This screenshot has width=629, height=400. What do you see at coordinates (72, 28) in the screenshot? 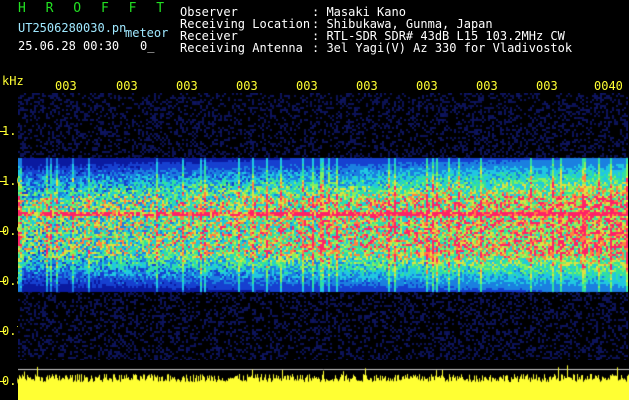
I see `filename-label: UT2506280030.pn` at bounding box center [72, 28].